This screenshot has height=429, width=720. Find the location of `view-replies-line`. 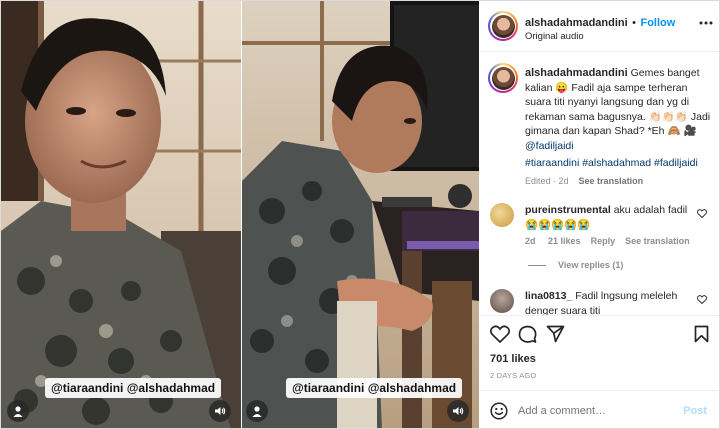

view-replies-line is located at coordinates (537, 265).